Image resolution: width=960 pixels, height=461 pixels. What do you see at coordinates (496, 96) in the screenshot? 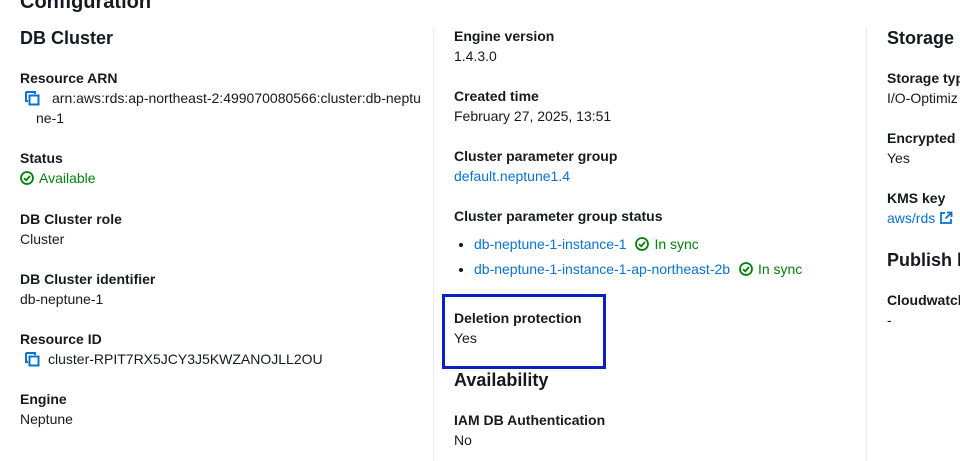
I see `created-time-label: Created time` at bounding box center [496, 96].